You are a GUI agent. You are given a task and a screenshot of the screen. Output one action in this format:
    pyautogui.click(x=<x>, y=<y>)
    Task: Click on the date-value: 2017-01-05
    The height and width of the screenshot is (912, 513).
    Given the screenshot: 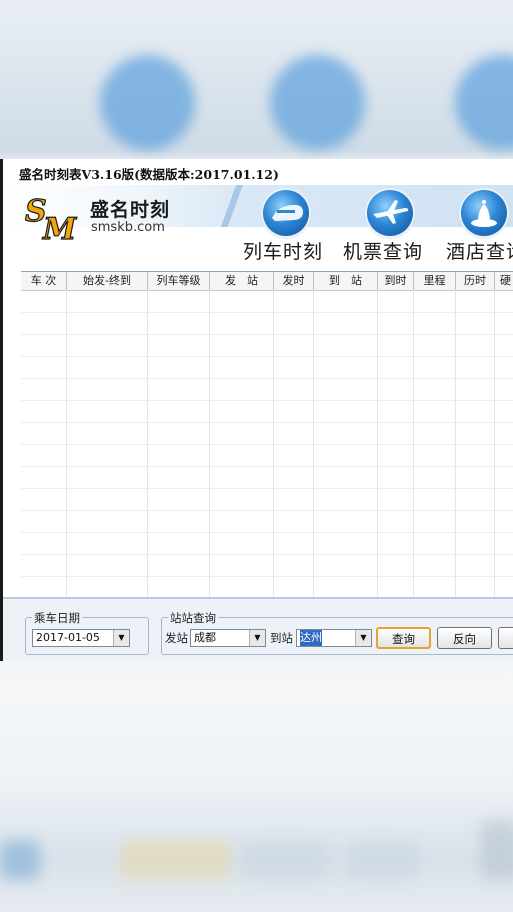 What is the action you would take?
    pyautogui.click(x=68, y=637)
    